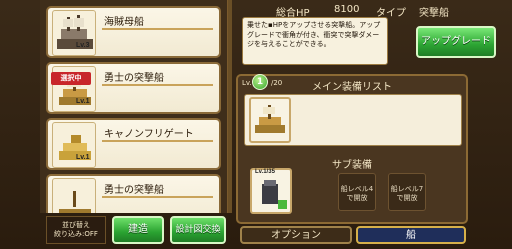  I want to click on ship-card-4: 勇士の突撃船, so click(133, 193).